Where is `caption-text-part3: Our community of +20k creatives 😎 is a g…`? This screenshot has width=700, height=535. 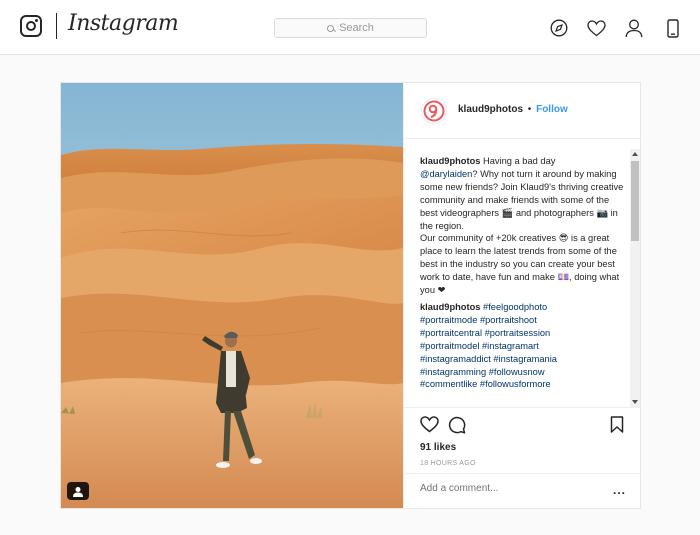 caption-text-part3: Our community of +20k creatives 😎 is a g… is located at coordinates (520, 264).